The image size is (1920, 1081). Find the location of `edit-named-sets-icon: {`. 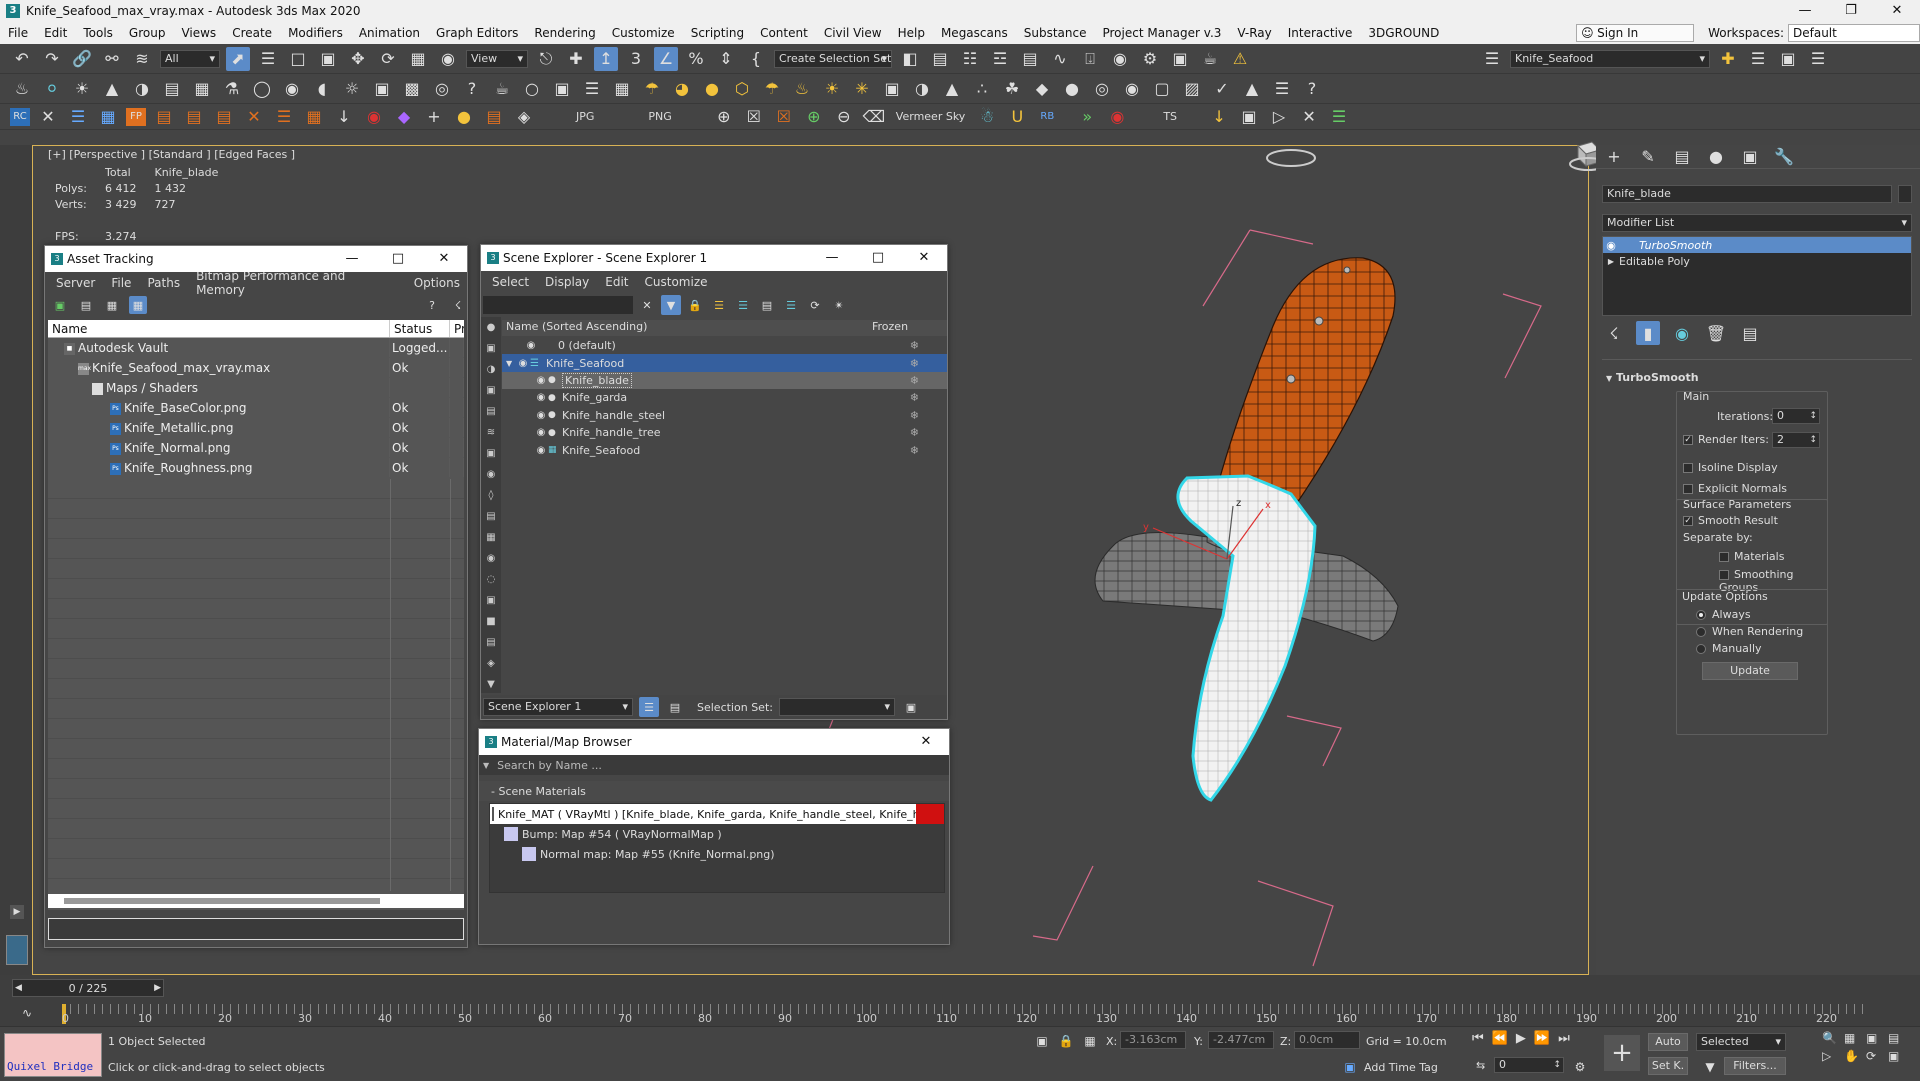

edit-named-sets-icon: { is located at coordinates (756, 59).